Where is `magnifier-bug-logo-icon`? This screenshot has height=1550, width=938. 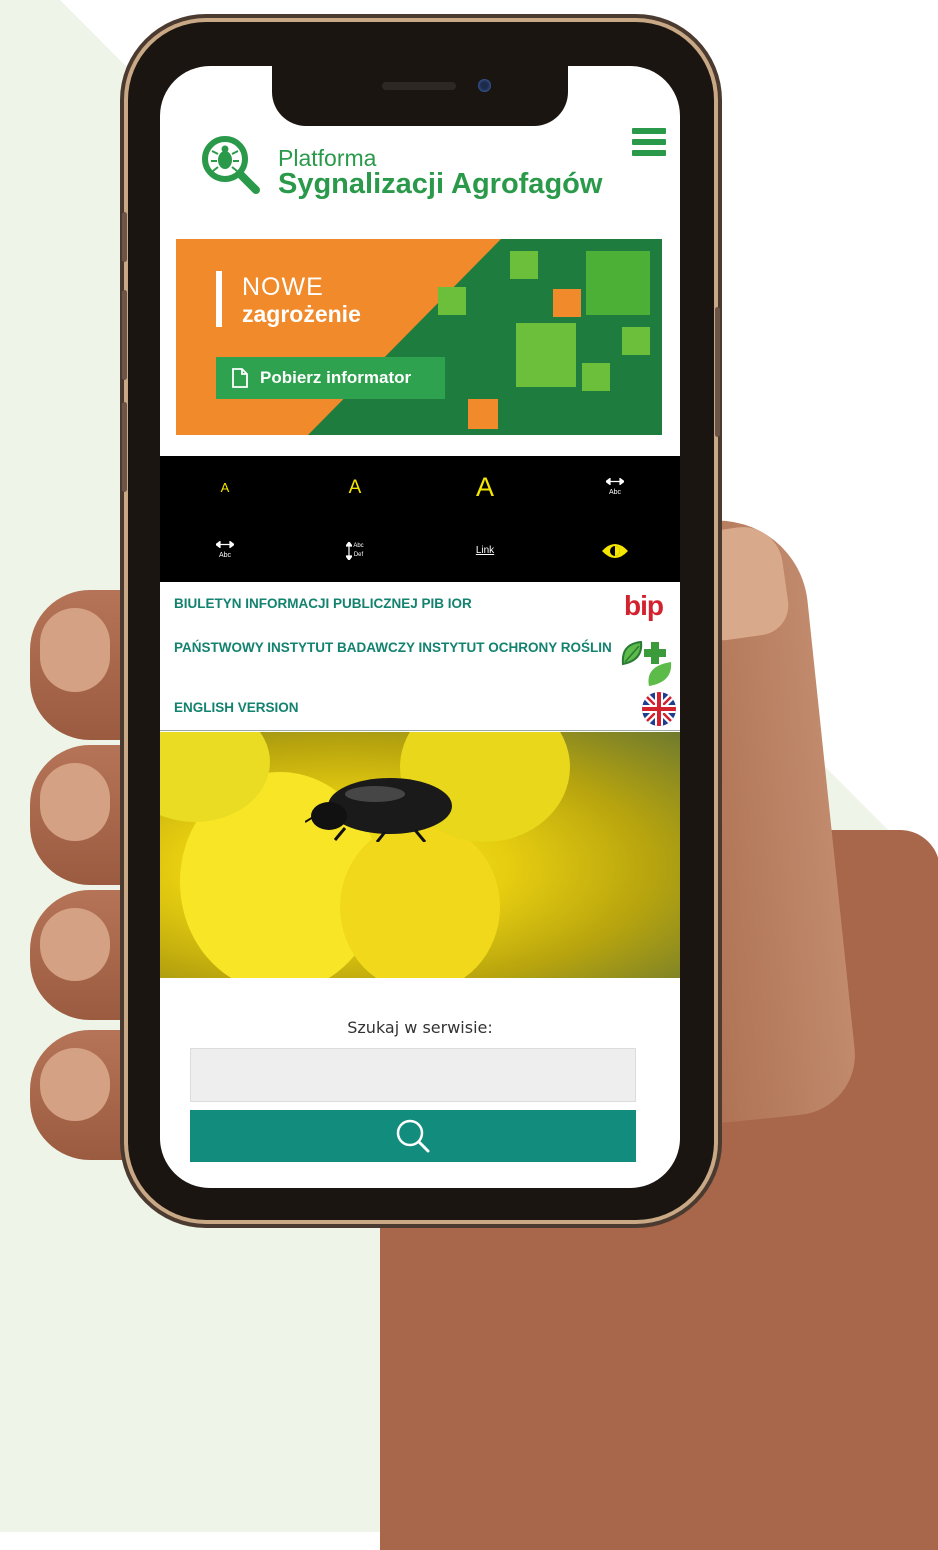 magnifier-bug-logo-icon is located at coordinates (231, 165).